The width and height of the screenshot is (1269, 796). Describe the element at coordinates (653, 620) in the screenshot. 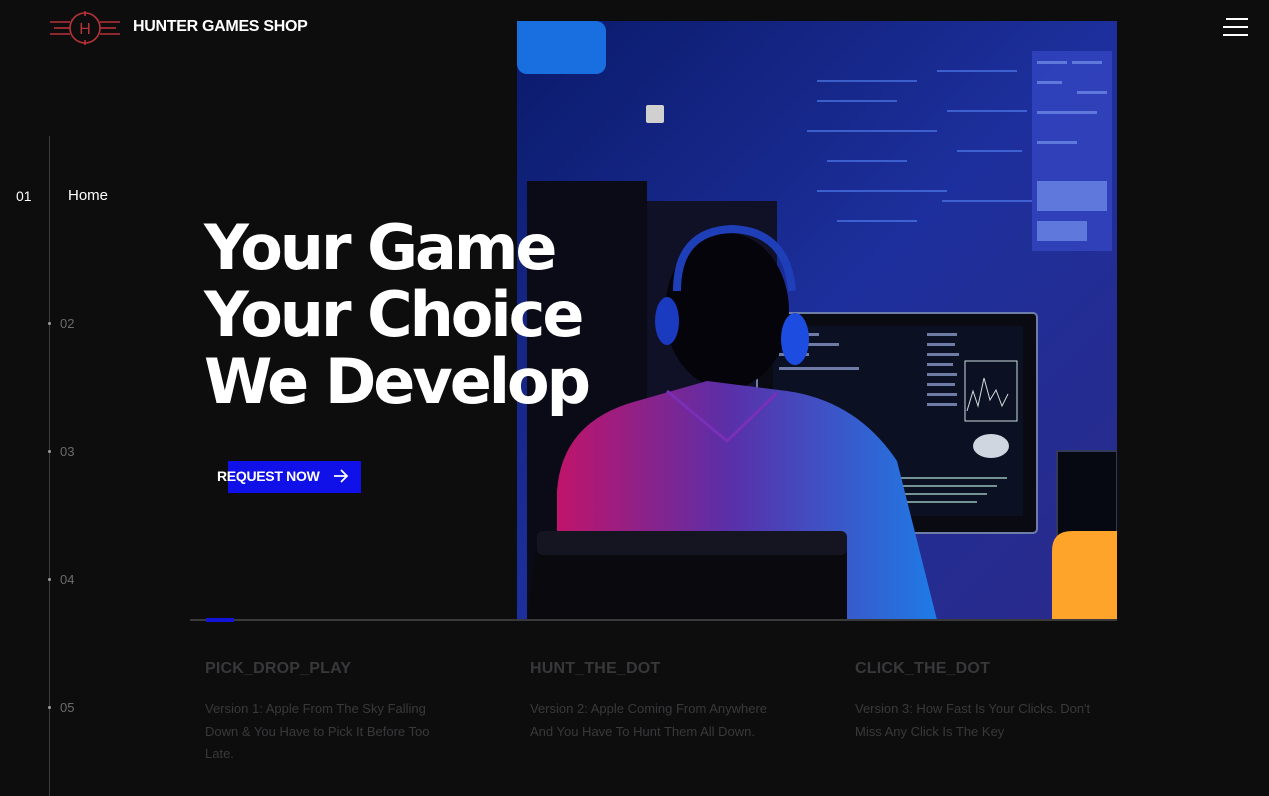

I see `slide-progress-track` at that location.